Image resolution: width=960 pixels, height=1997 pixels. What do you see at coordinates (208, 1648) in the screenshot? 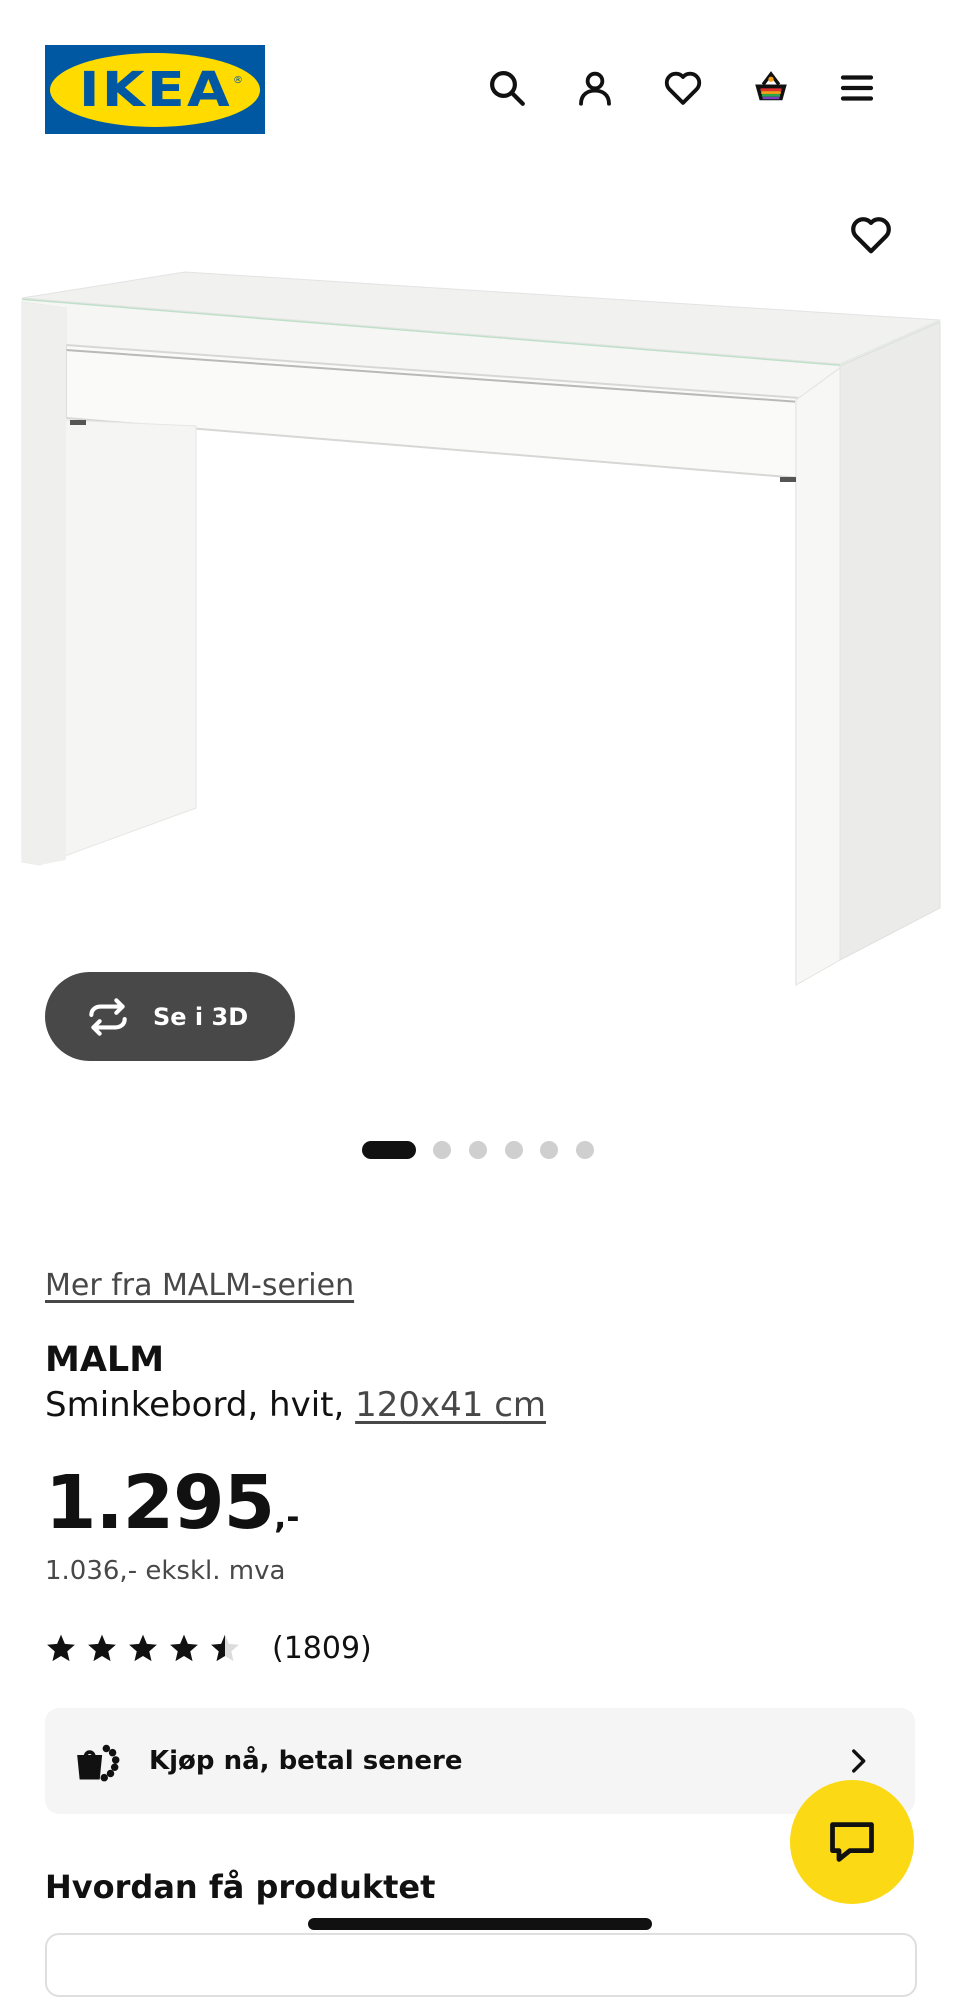
I see `rating: (1809)` at bounding box center [208, 1648].